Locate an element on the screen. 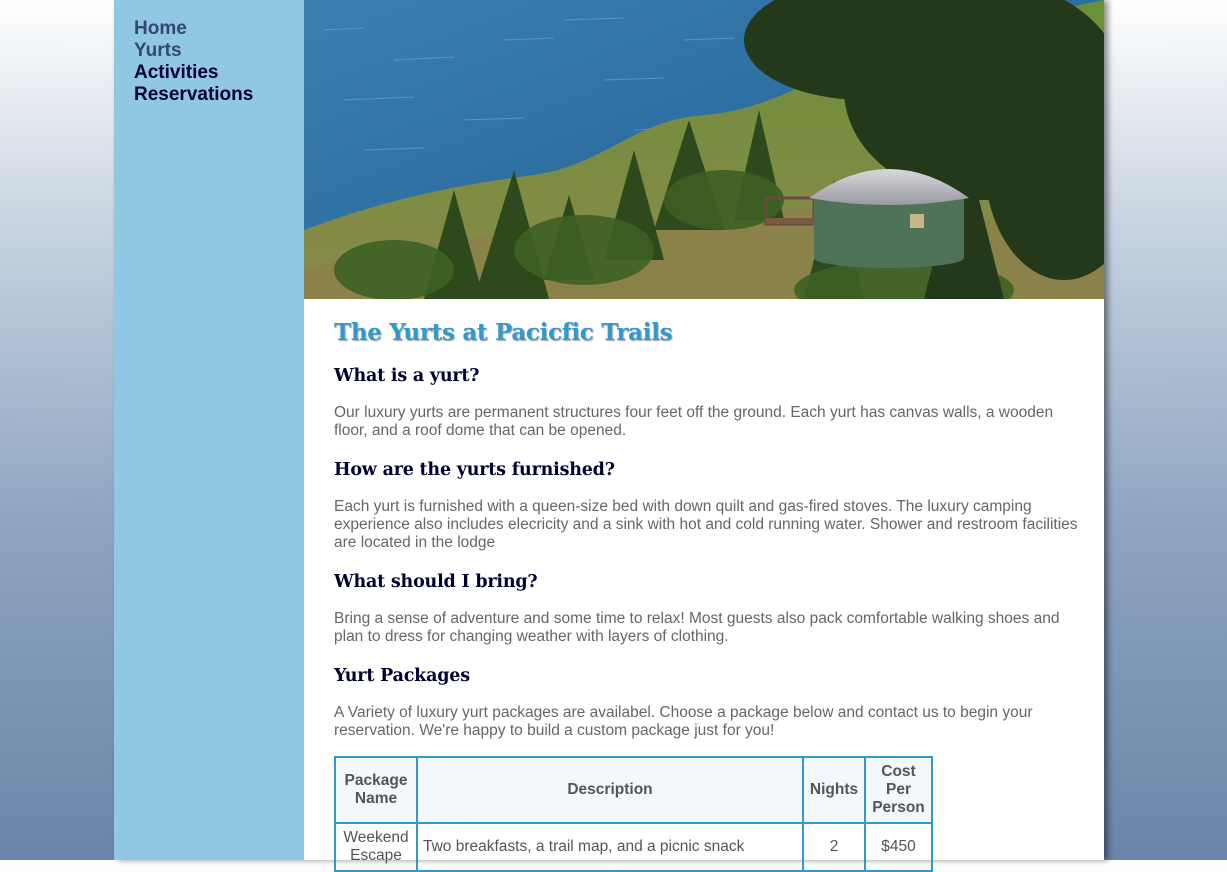 This screenshot has height=872, width=1227. nav-link-home: Home is located at coordinates (219, 29).